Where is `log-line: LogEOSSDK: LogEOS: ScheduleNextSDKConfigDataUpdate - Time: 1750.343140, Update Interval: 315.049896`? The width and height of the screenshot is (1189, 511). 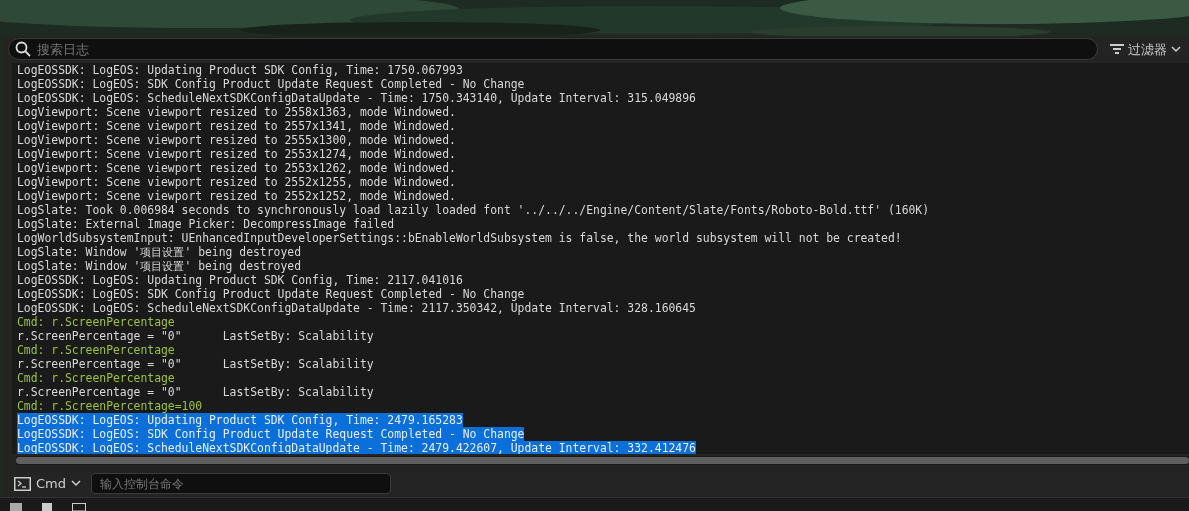 log-line: LogEOSSDK: LogEOS: ScheduleNextSDKConfigDataUpdate - Time: 1750.343140, Update Interval: 315.049896 is located at coordinates (356, 97).